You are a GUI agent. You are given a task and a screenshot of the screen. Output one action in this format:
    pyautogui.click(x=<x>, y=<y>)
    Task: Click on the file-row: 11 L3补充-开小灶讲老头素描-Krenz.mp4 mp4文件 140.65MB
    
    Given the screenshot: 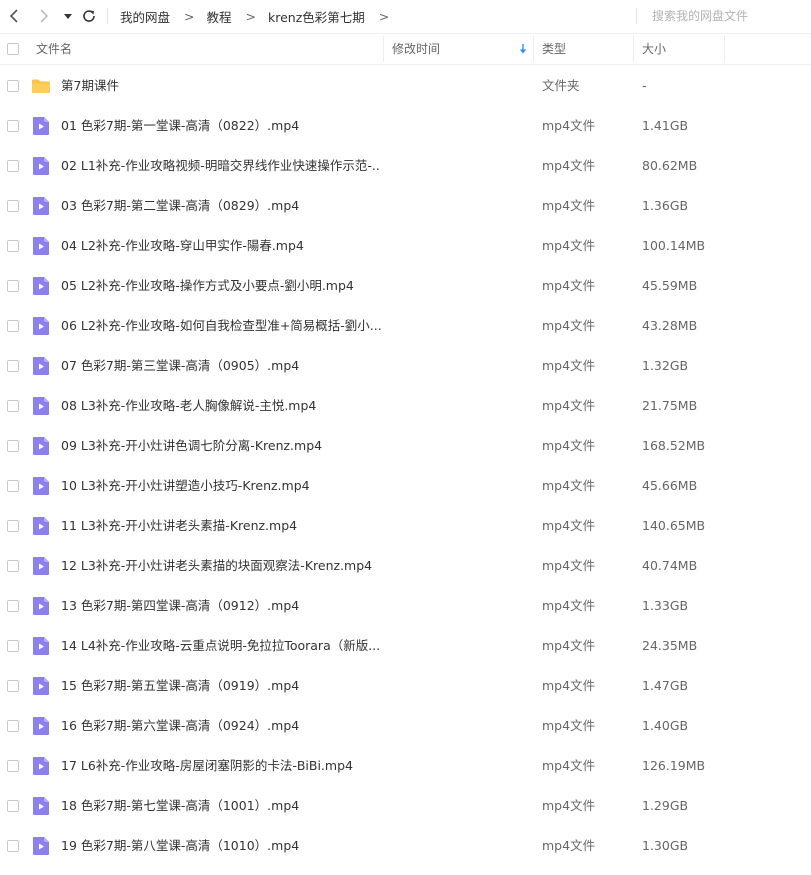 What is the action you would take?
    pyautogui.click(x=405, y=526)
    